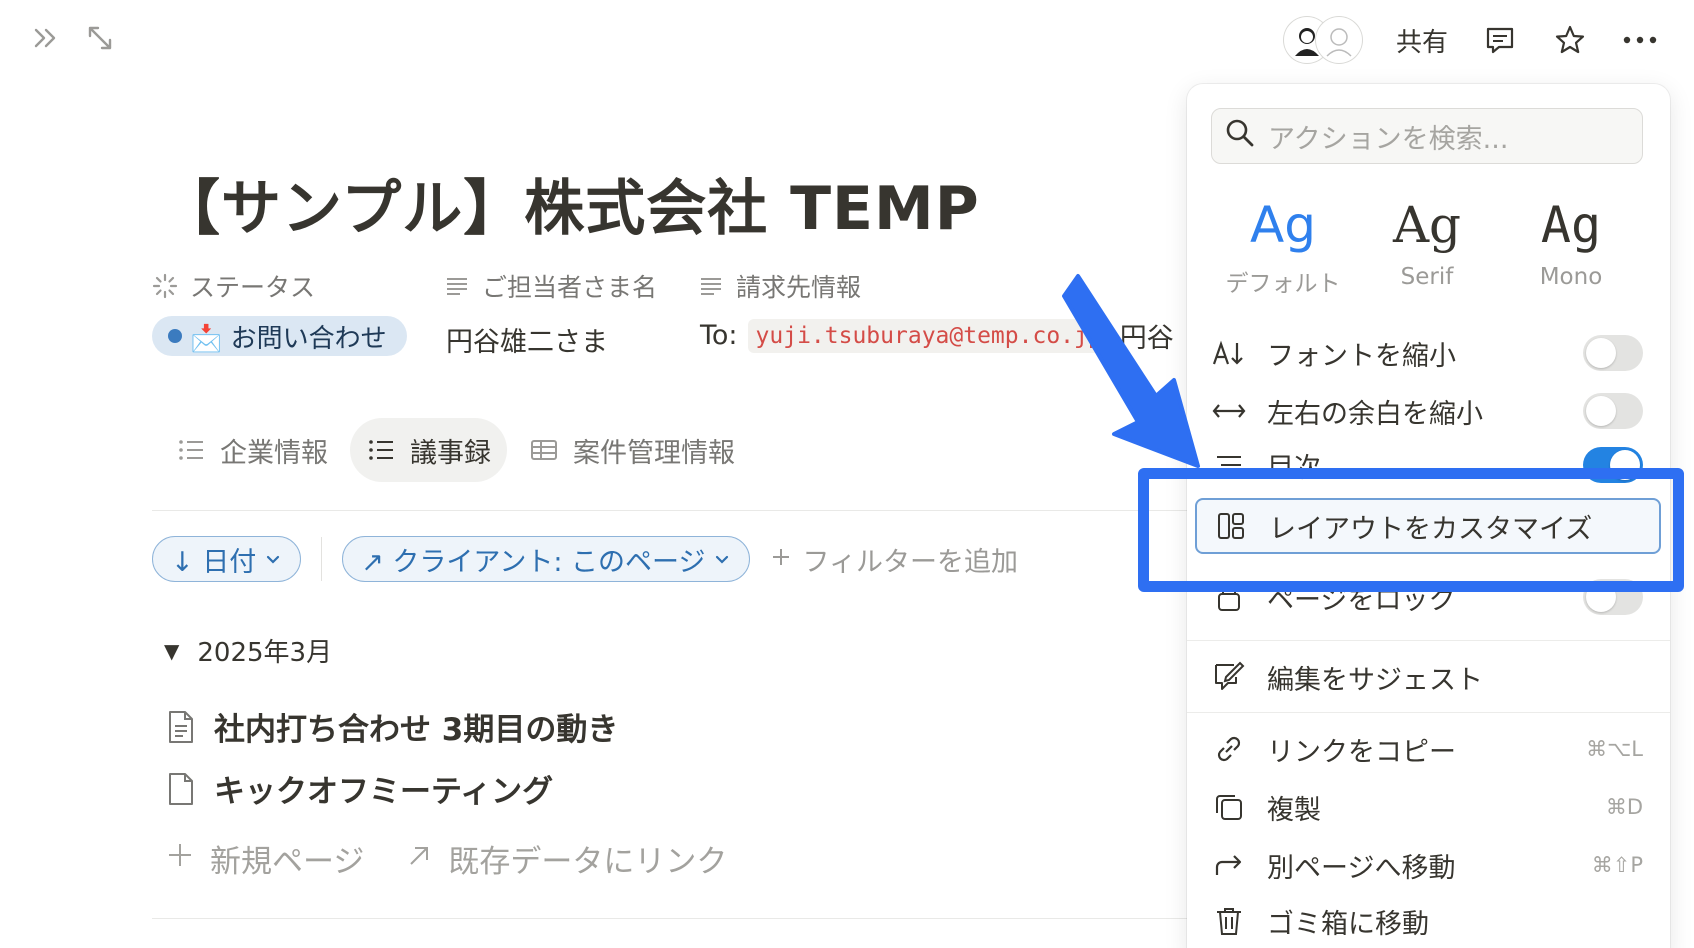  What do you see at coordinates (1617, 865) in the screenshot?
I see `shortcut: ⌘⇧P` at bounding box center [1617, 865].